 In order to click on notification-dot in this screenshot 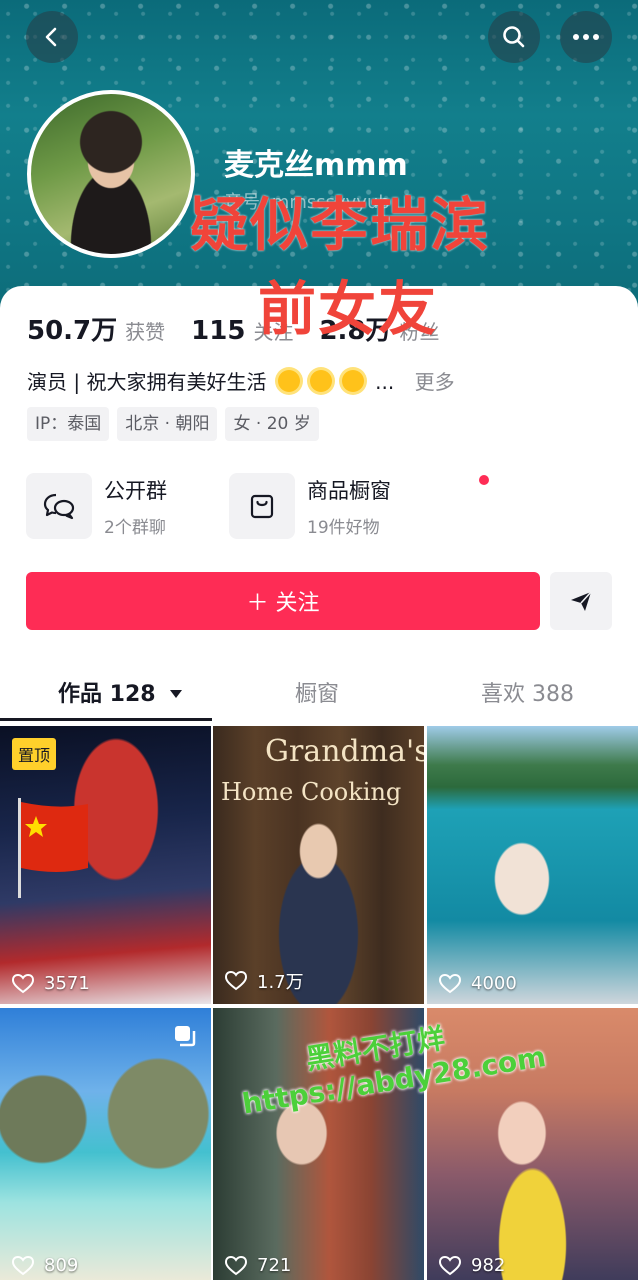, I will do `click(484, 479)`.